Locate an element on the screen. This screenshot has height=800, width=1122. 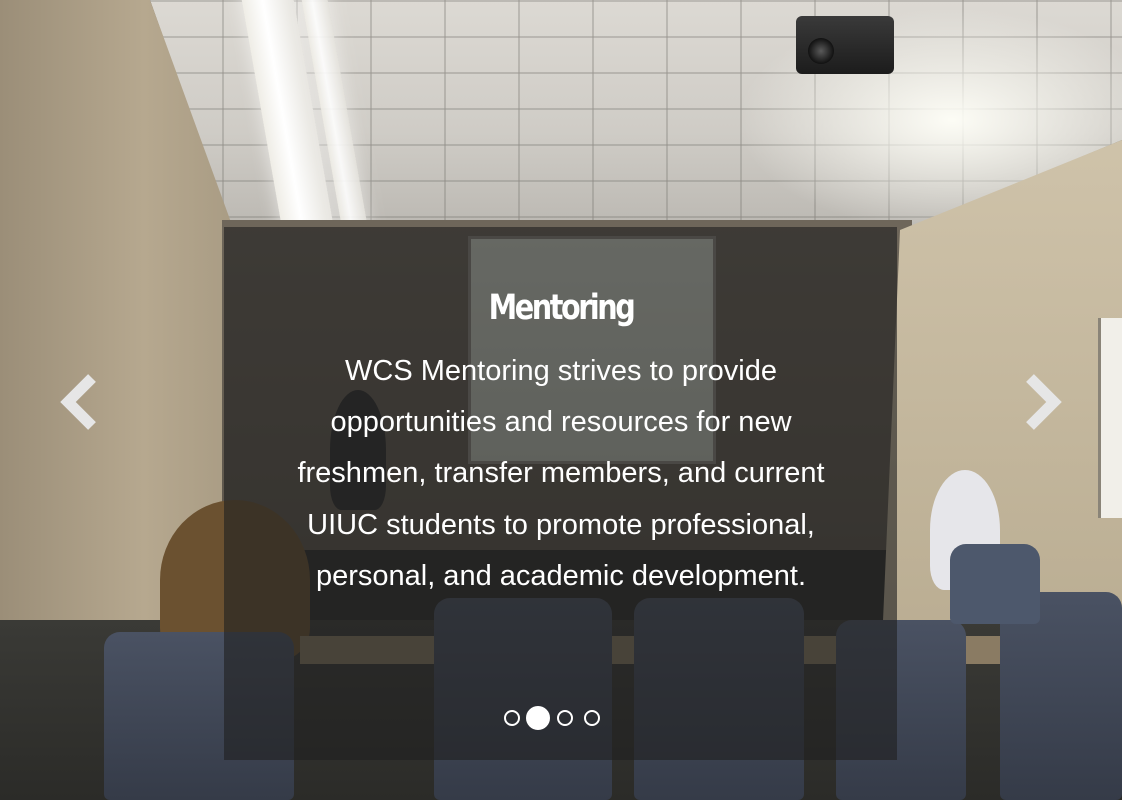
whiteboard is located at coordinates (1110, 418).